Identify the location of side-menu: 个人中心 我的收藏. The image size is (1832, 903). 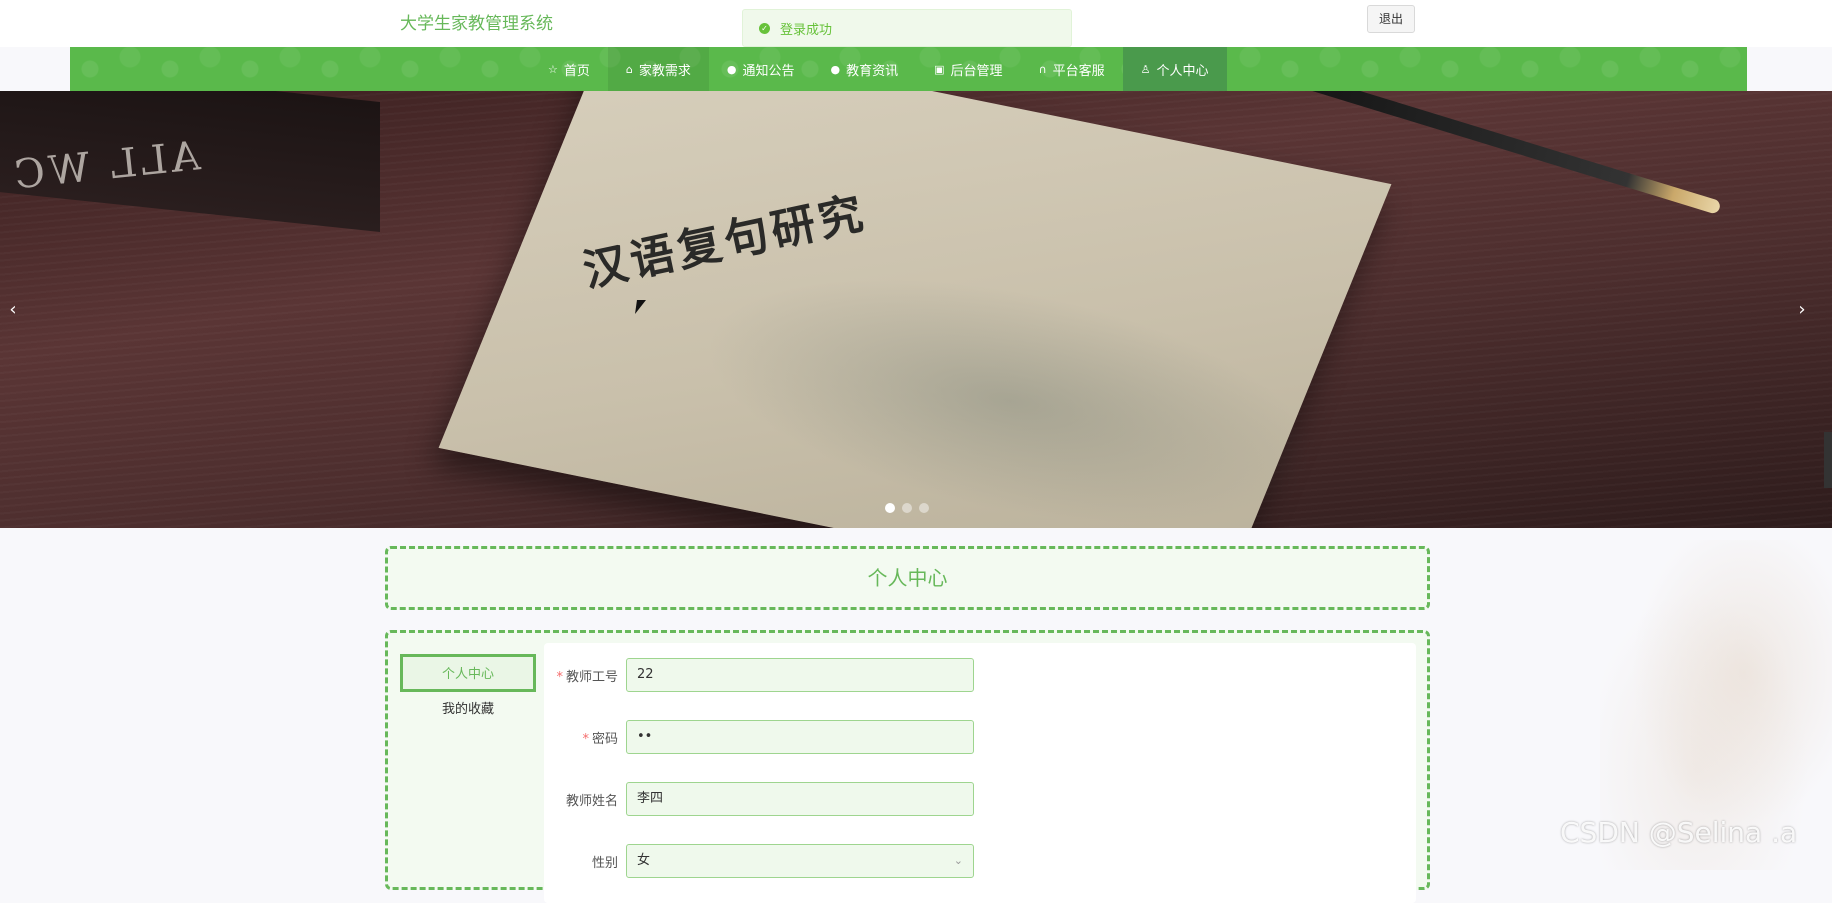
(468, 692).